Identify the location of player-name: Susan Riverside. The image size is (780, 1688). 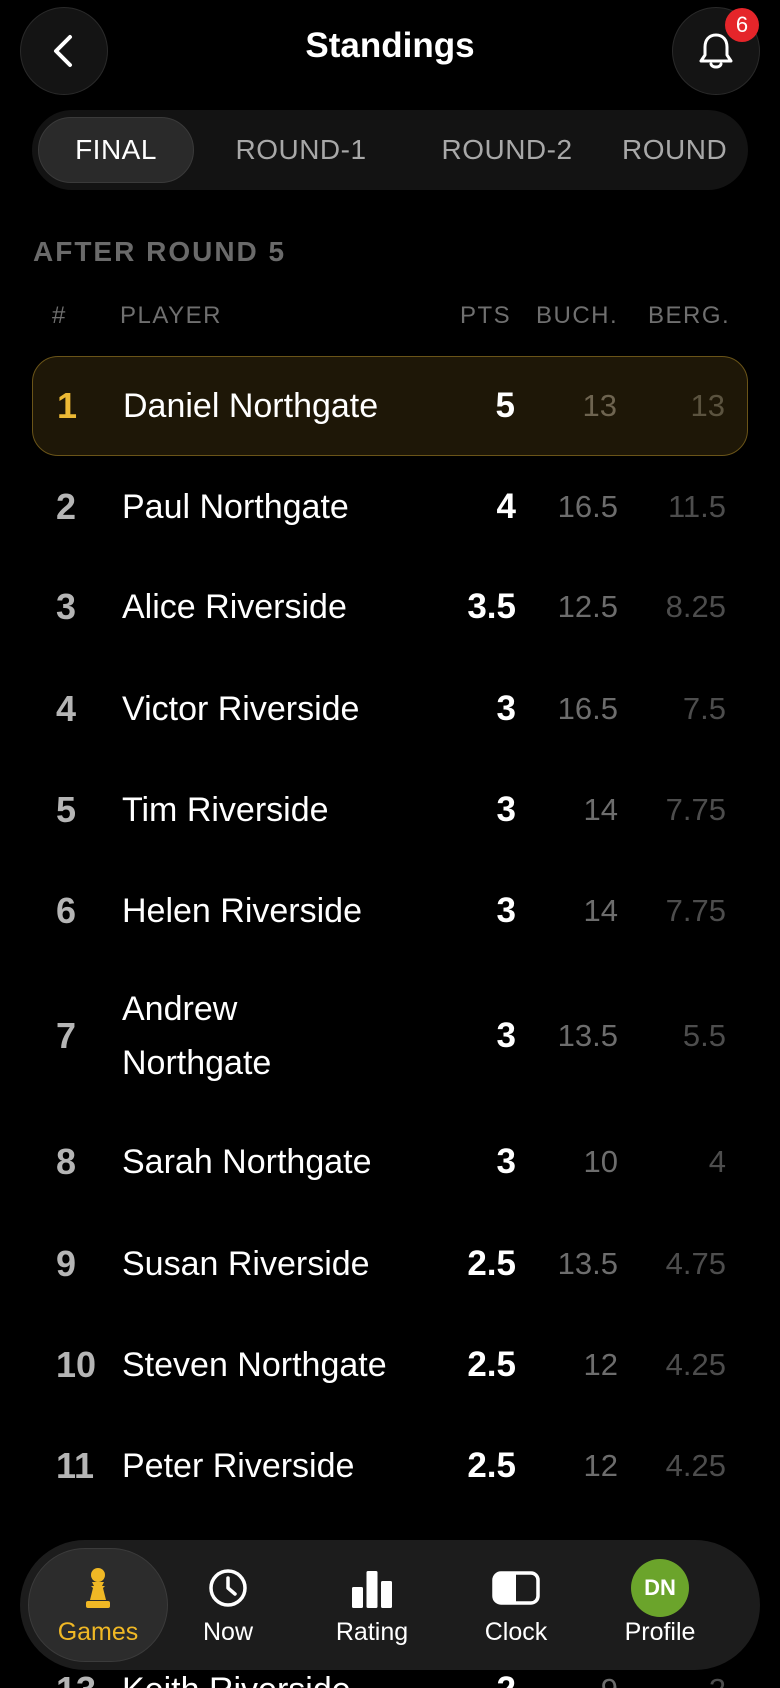
(246, 1264).